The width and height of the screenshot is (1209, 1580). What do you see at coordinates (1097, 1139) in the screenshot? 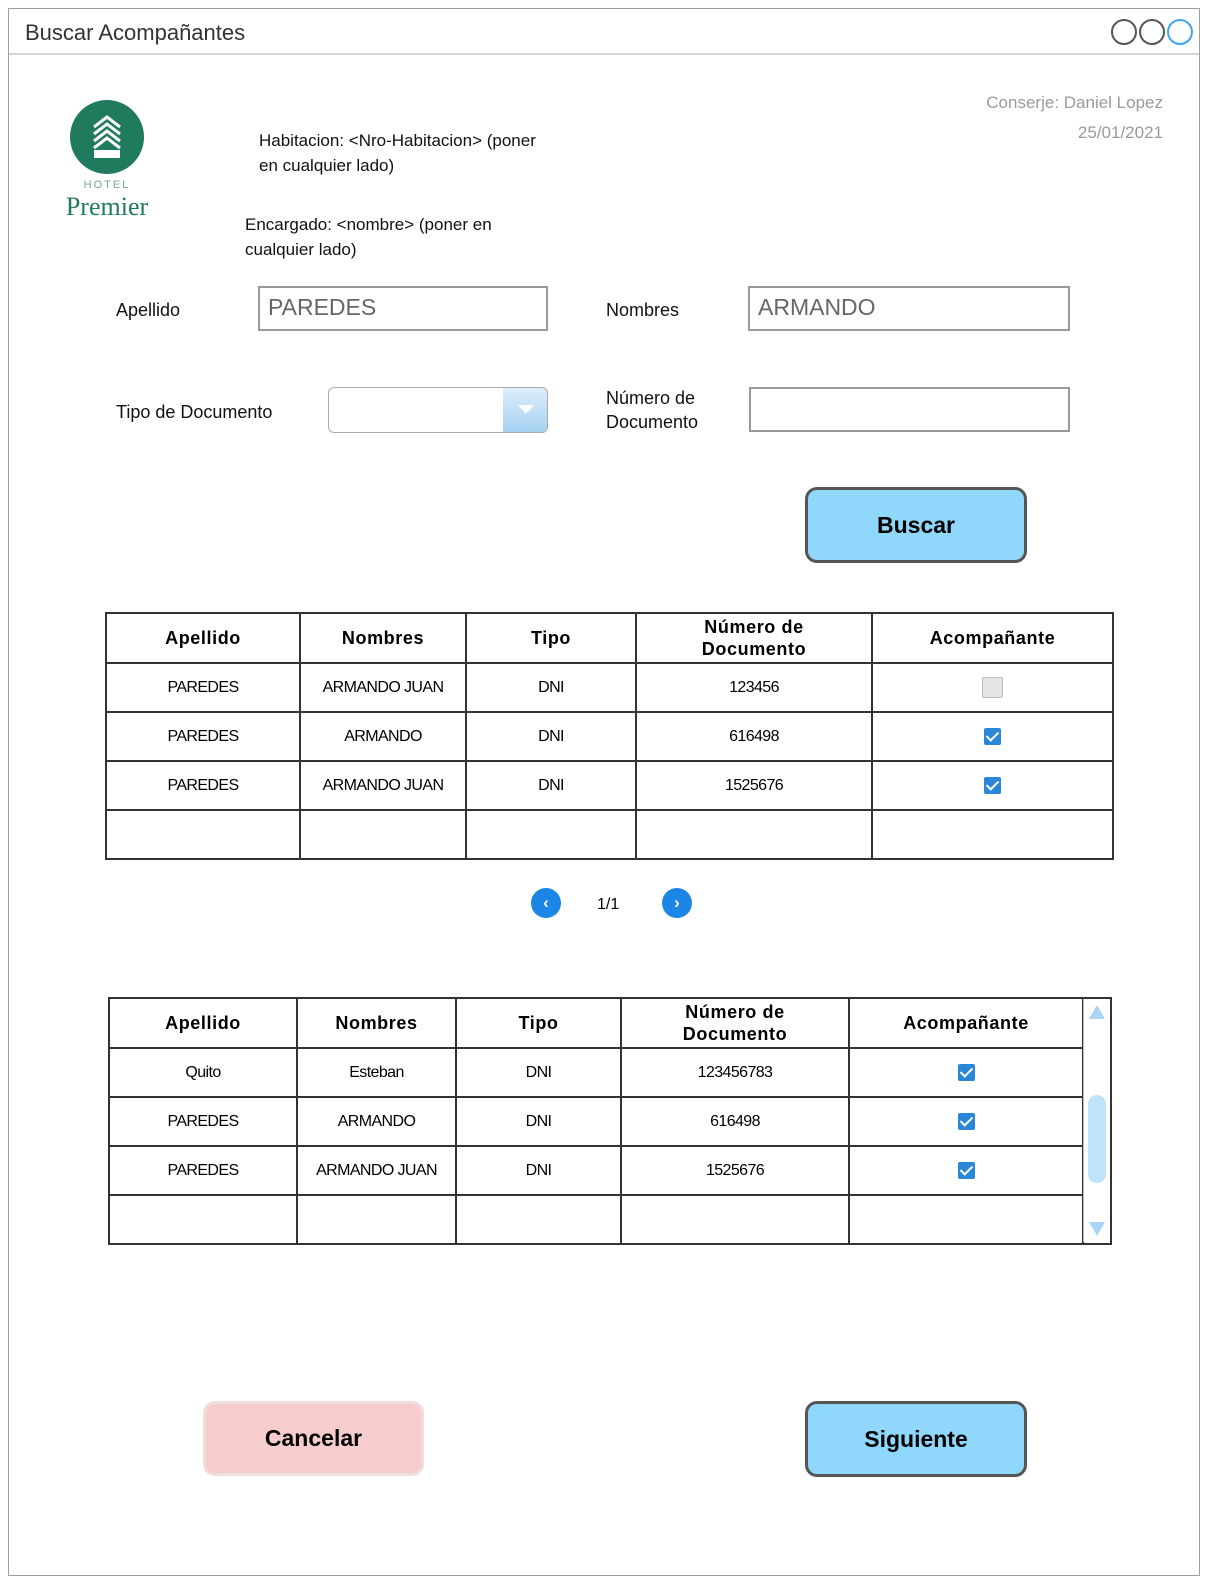
I see `scroll-thumb` at bounding box center [1097, 1139].